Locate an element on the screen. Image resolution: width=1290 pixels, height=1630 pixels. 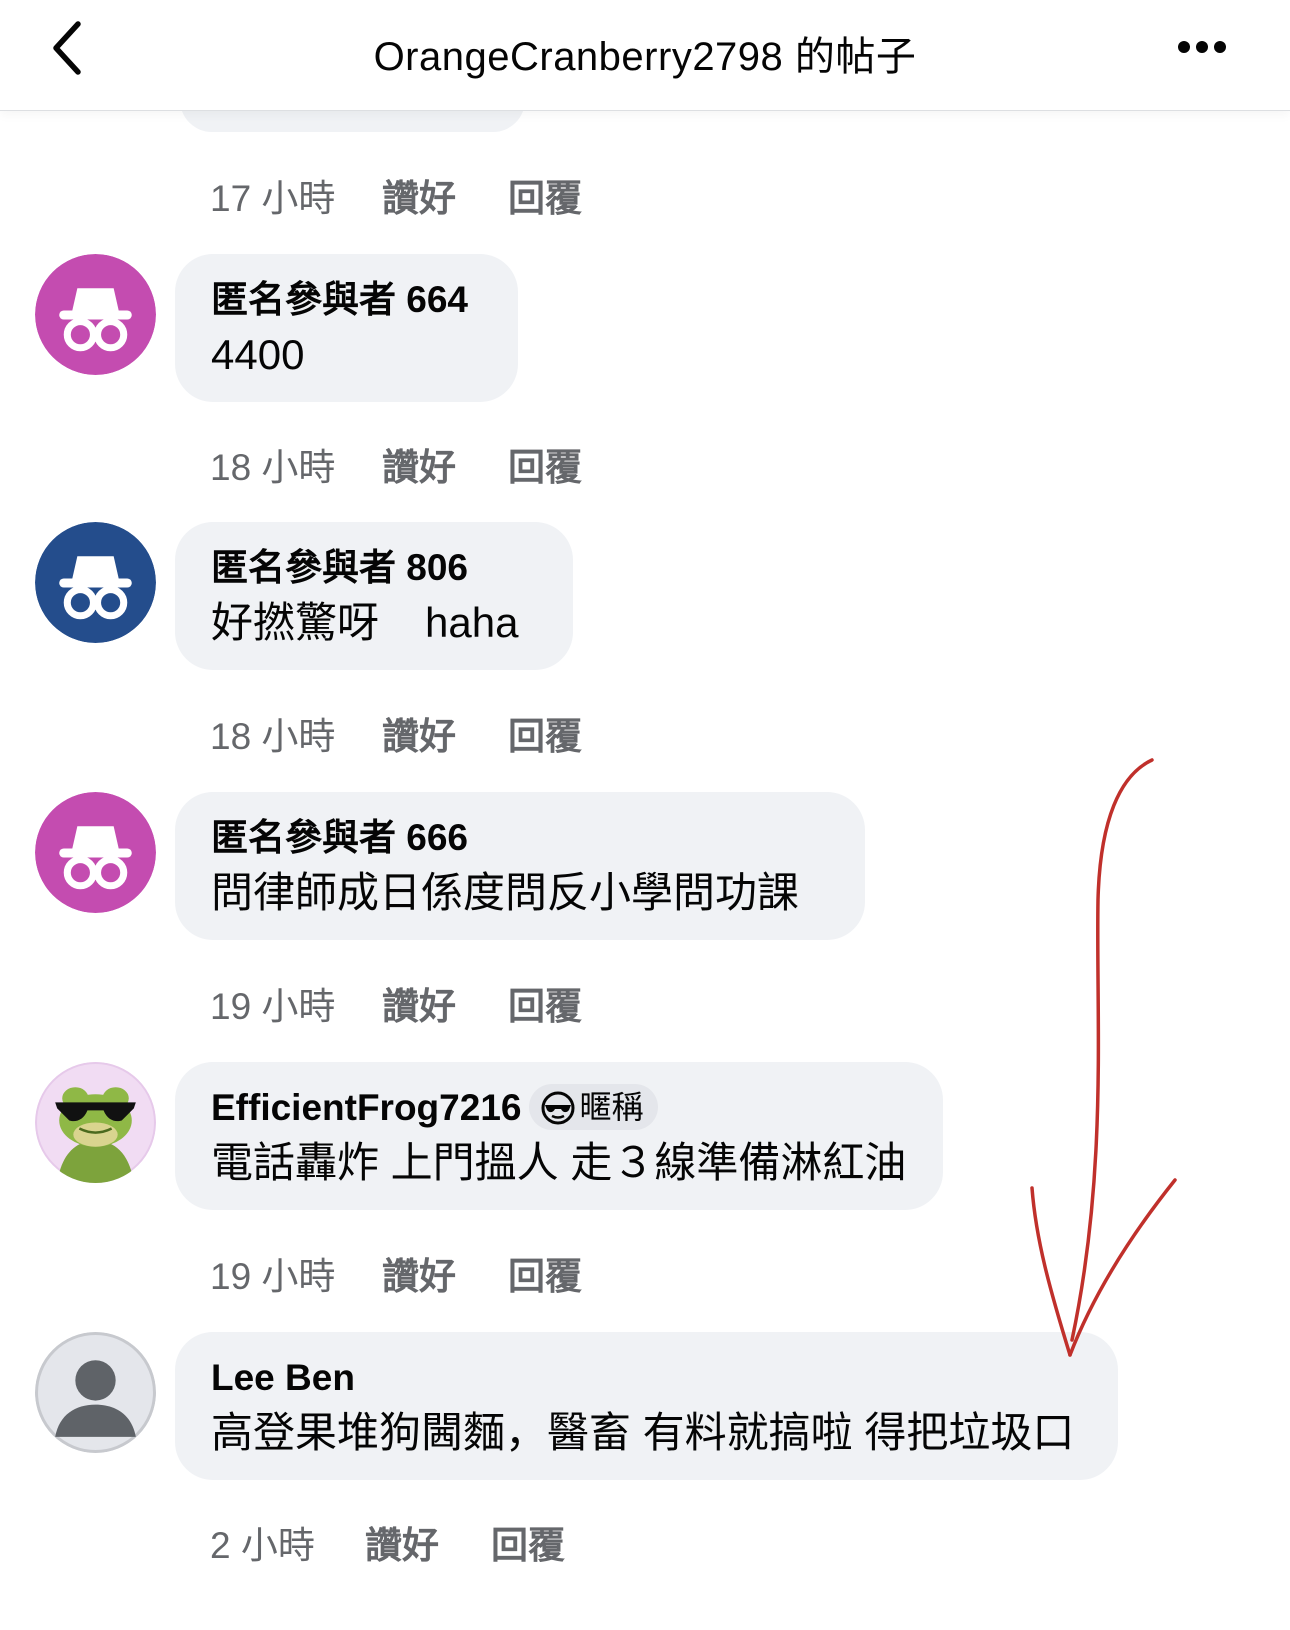
comment-author: EfficientFrog7216 is located at coordinates (366, 1107).